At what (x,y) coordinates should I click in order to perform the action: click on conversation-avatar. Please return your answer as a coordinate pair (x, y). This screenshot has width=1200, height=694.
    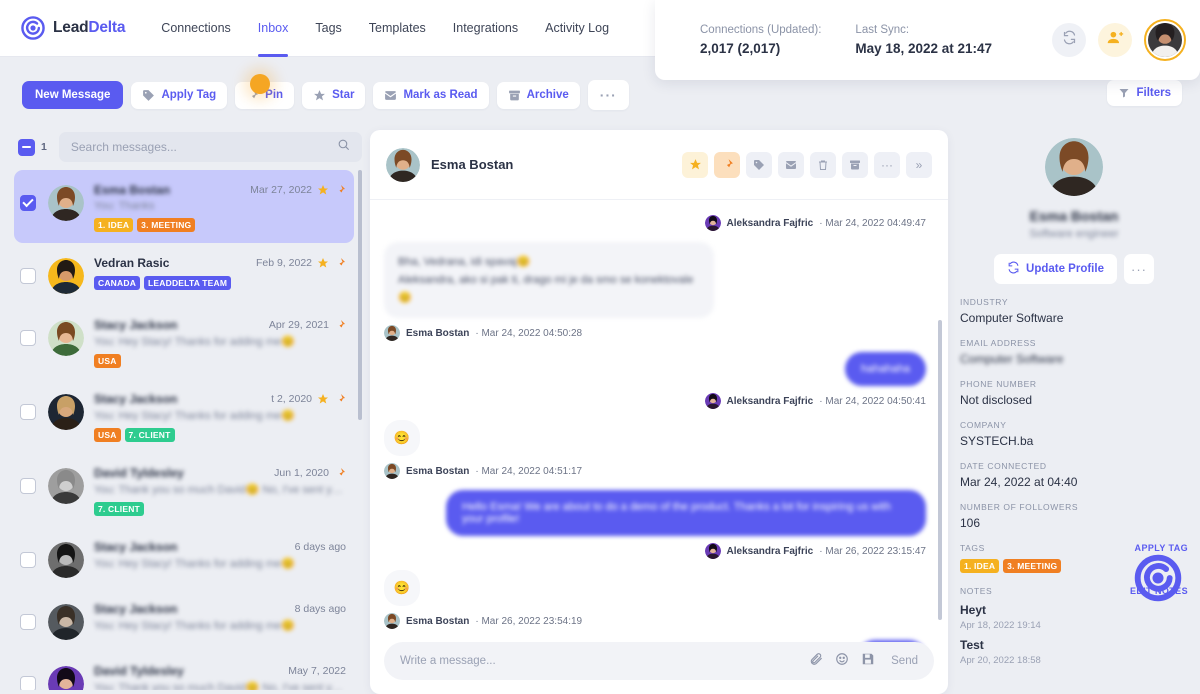
    Looking at the image, I should click on (66, 486).